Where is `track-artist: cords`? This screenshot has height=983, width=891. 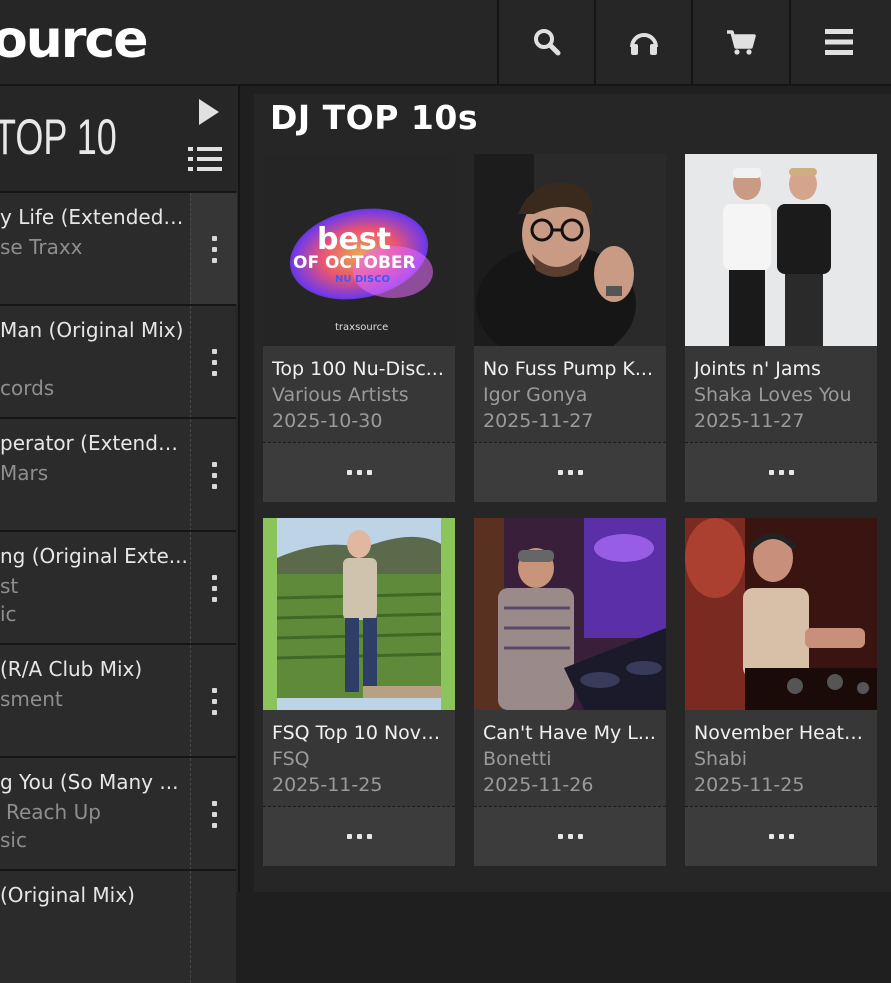 track-artist: cords is located at coordinates (27, 388).